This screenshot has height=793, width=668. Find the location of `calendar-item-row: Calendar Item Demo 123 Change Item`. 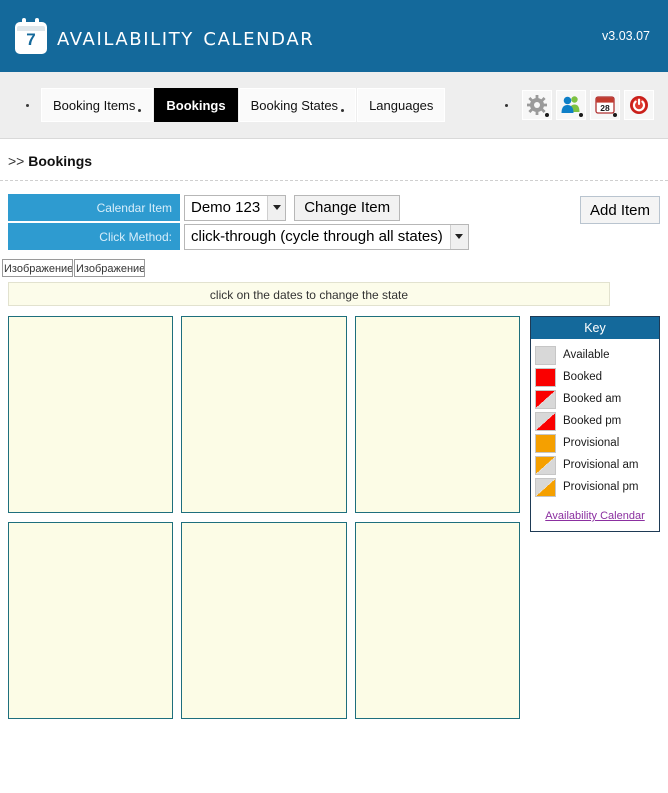

calendar-item-row: Calendar Item Demo 123 Change Item is located at coordinates (334, 207).